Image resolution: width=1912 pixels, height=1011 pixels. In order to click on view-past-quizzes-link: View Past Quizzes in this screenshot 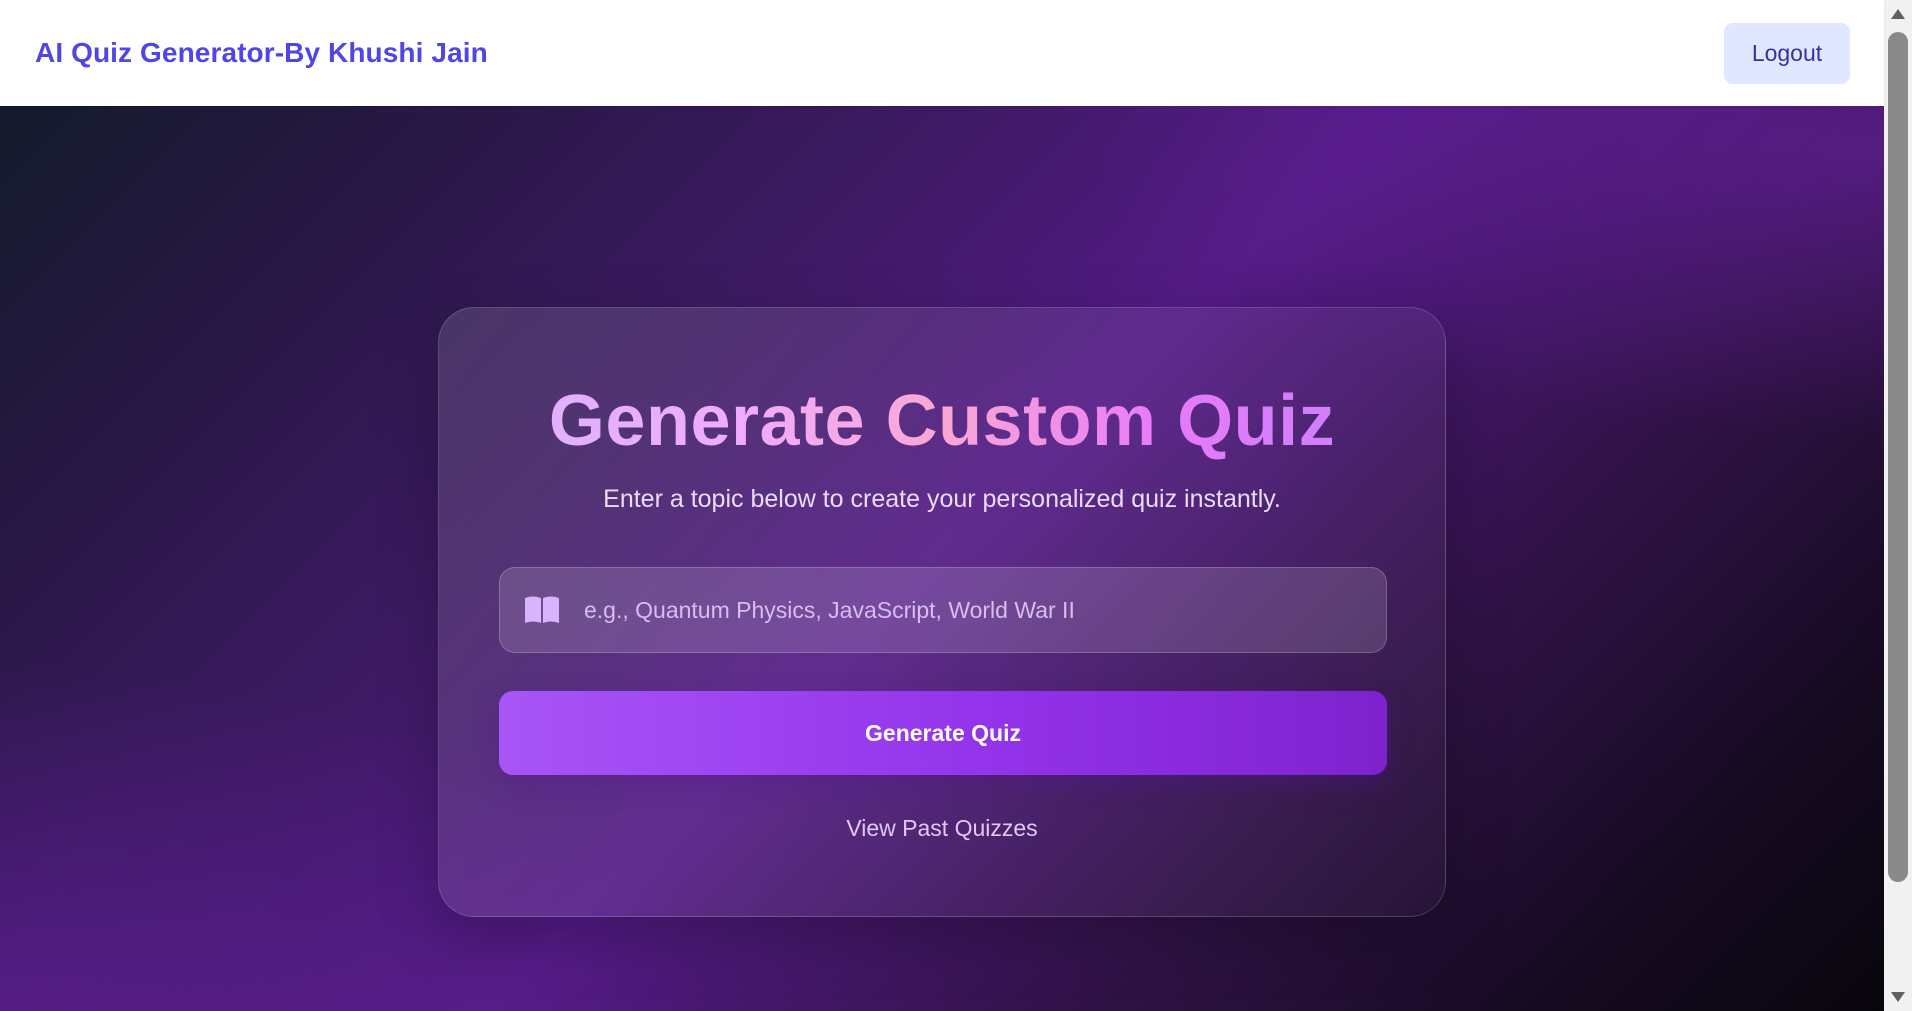, I will do `click(942, 828)`.